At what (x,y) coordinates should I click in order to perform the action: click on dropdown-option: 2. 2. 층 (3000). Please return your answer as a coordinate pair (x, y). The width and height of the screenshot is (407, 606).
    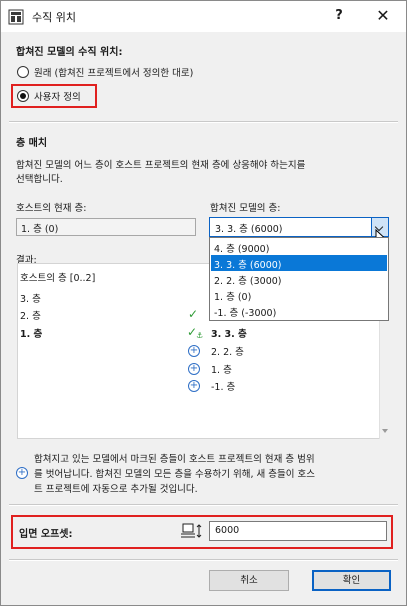
    Looking at the image, I should click on (299, 279).